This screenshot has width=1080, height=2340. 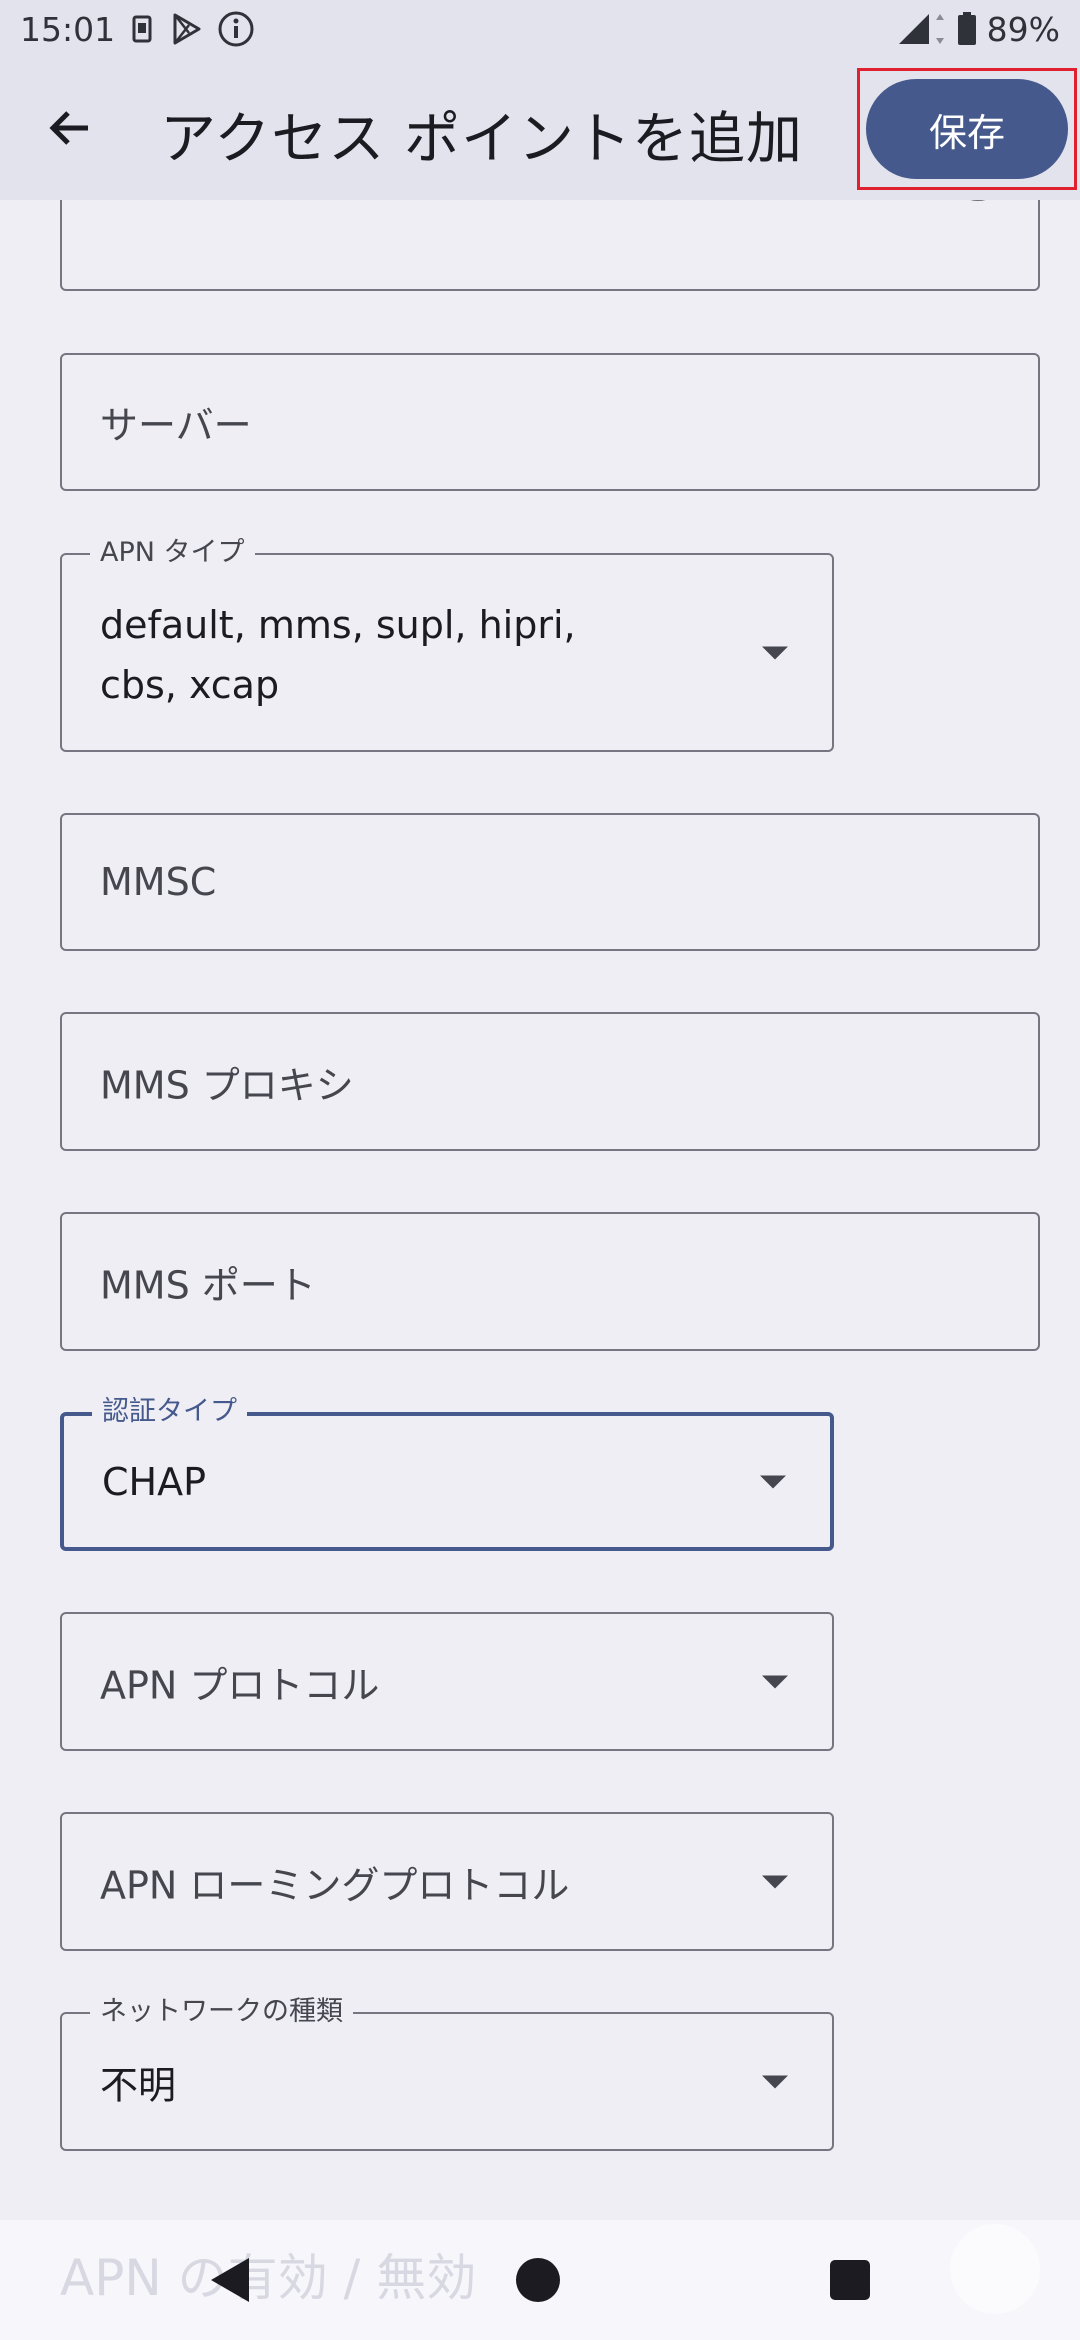 I want to click on nav-home-icon, so click(x=538, y=2280).